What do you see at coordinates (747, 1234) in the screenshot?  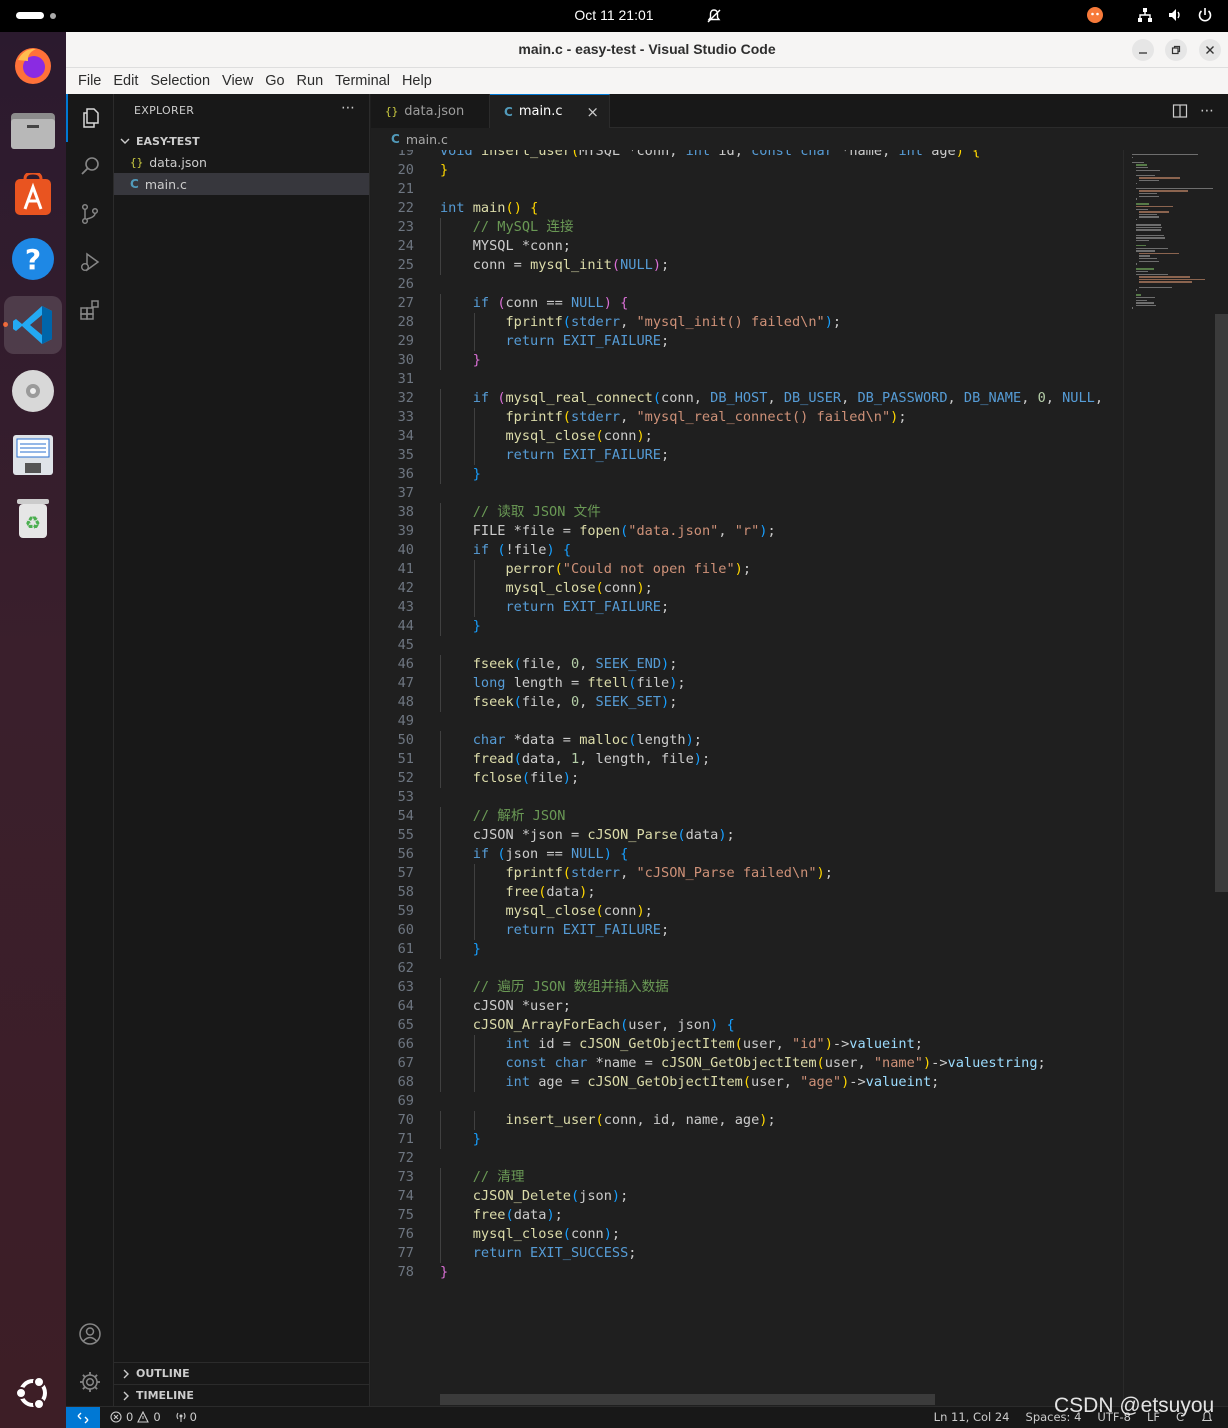 I see `code-line: 76 mysql_close(conn);` at bounding box center [747, 1234].